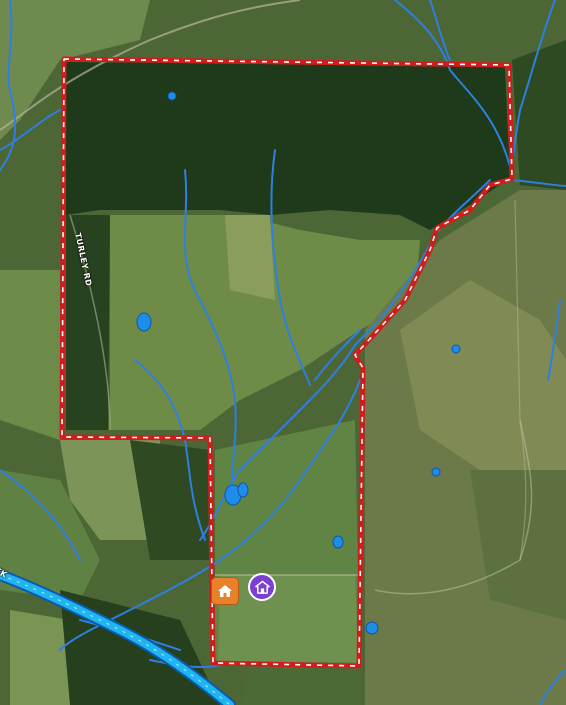 This screenshot has width=566, height=705. I want to click on home-icon, so click(225, 591).